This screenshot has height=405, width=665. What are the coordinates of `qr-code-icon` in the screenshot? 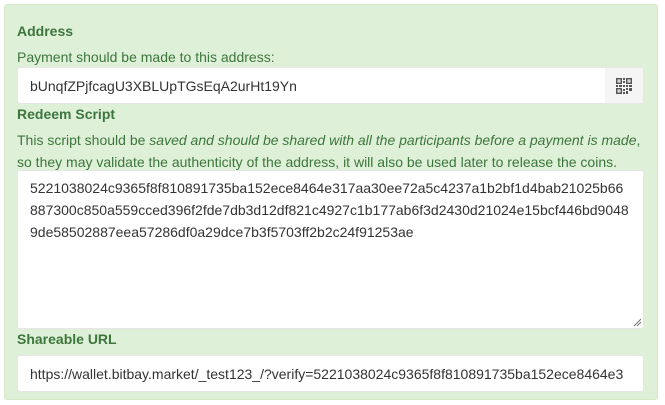 It's located at (624, 85).